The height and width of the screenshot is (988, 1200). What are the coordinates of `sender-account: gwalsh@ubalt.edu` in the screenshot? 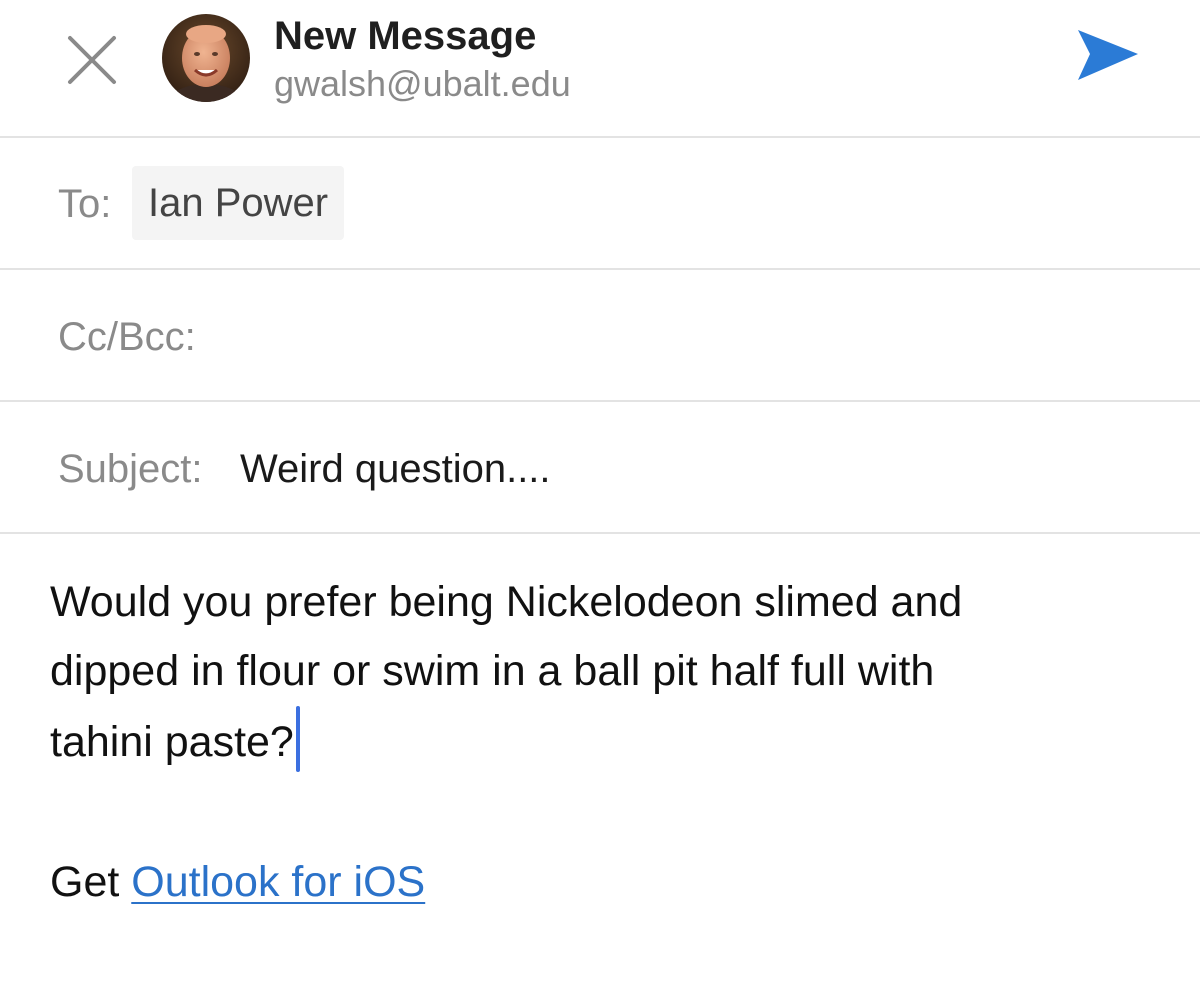 It's located at (422, 84).